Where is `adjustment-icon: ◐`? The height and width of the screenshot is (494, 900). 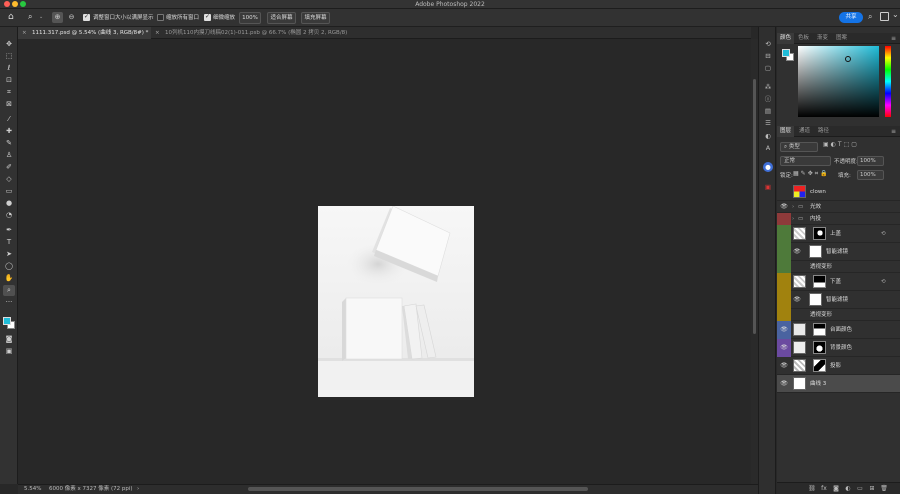
adjustment-icon: ◐ is located at coordinates (848, 489).